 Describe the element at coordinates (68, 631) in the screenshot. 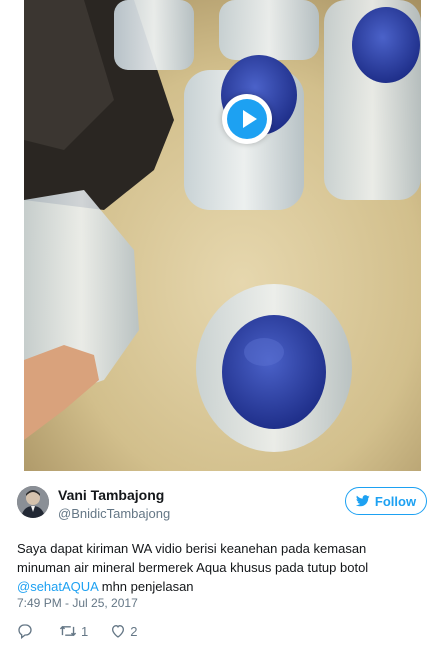

I see `retweet-icon` at that location.